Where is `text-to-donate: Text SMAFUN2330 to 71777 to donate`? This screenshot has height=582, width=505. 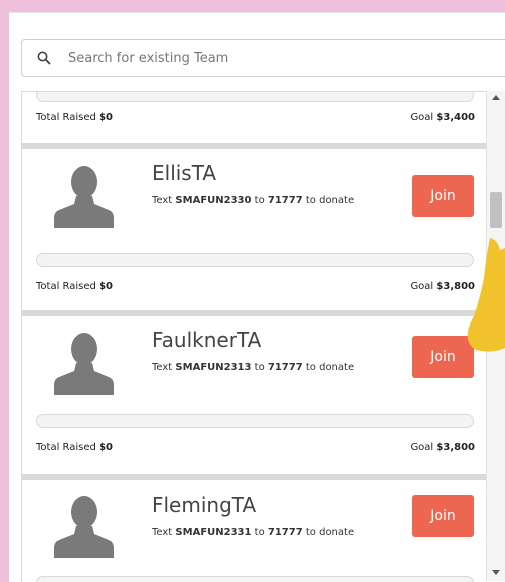 text-to-donate: Text SMAFUN2330 to 71777 to donate is located at coordinates (253, 200).